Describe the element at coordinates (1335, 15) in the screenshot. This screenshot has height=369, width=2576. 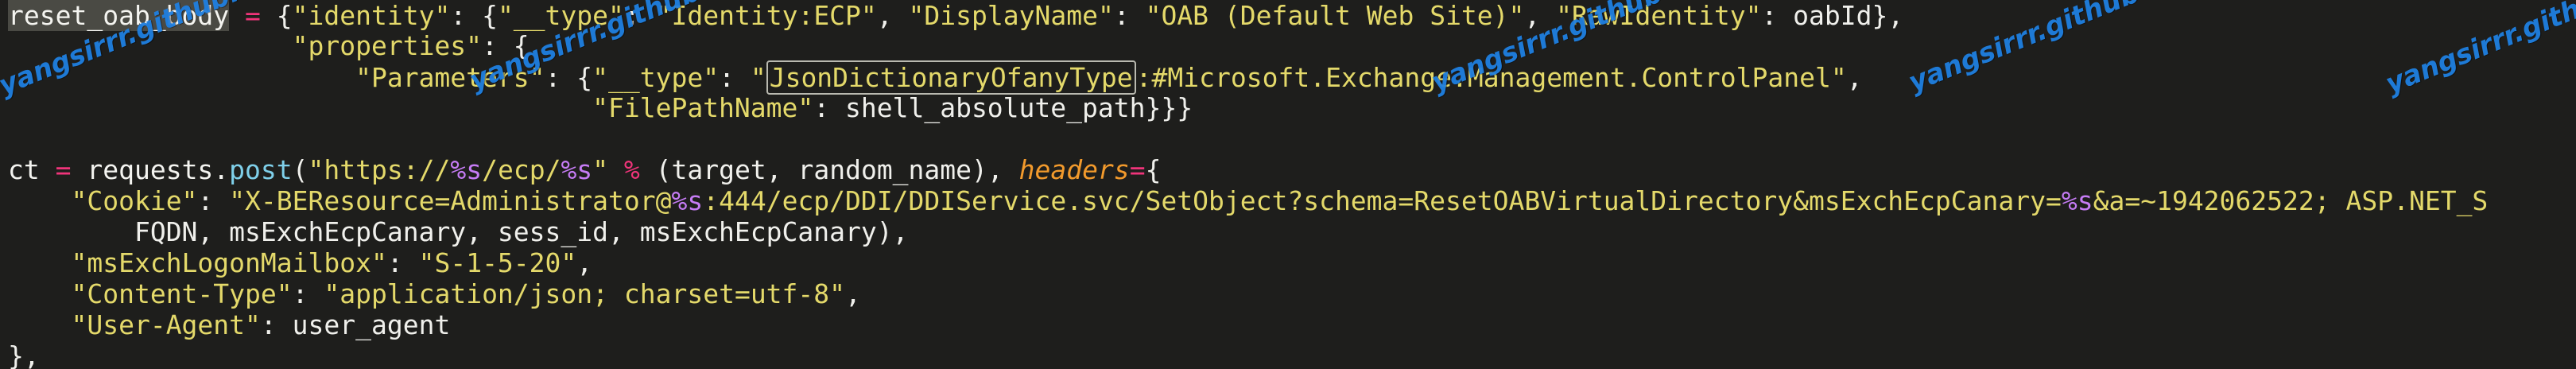
I see `string-value: "OAB (Default Web Site)"` at that location.